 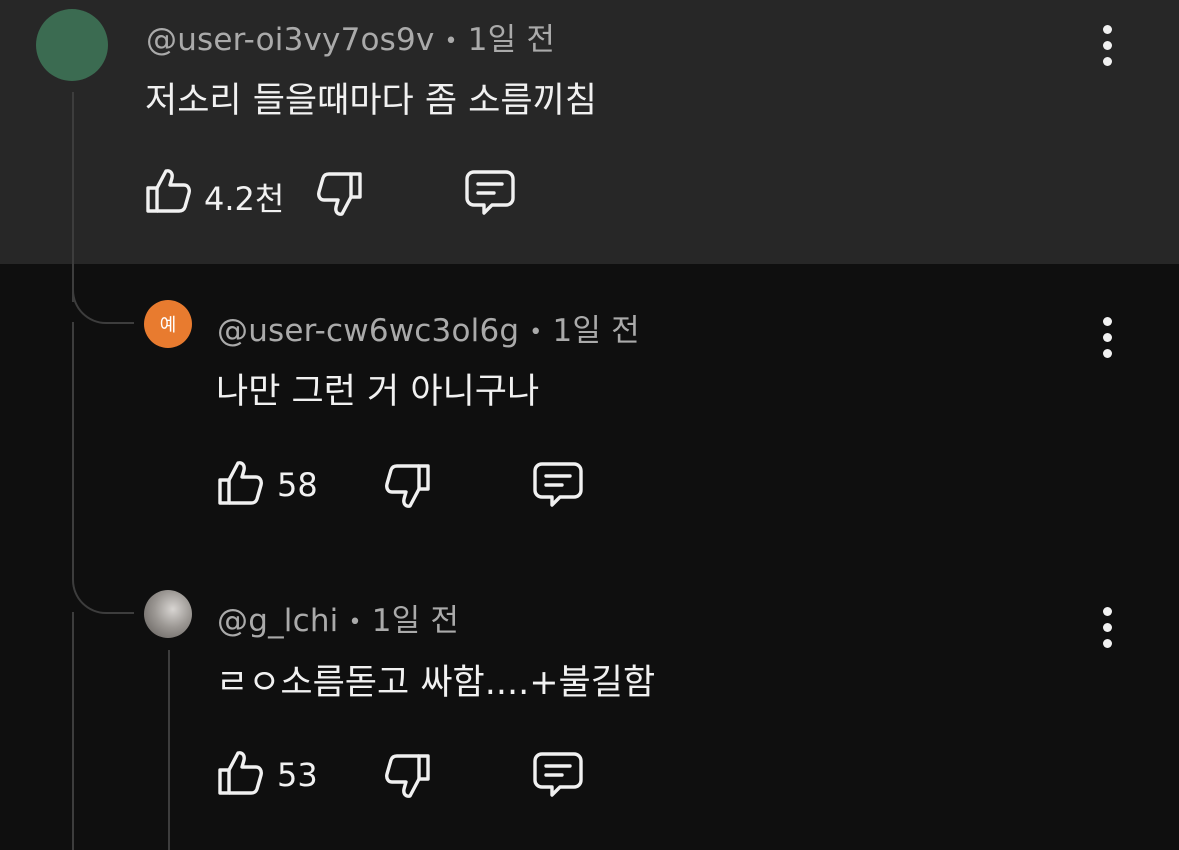 I want to click on comment-text: 나만 그런 거 아니구나, so click(x=378, y=392).